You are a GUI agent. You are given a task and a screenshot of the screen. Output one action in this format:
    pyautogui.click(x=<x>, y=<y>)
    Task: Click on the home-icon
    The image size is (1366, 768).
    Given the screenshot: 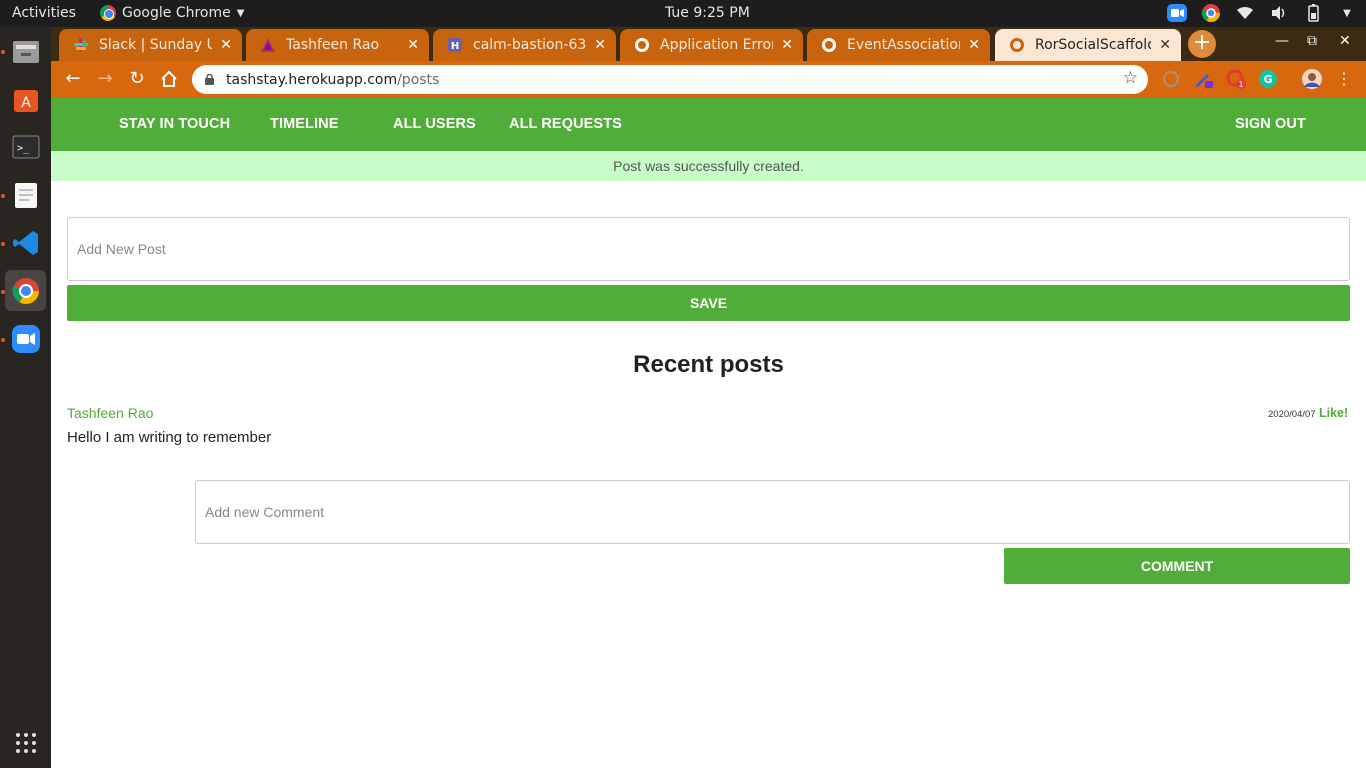 What is the action you would take?
    pyautogui.click(x=169, y=80)
    